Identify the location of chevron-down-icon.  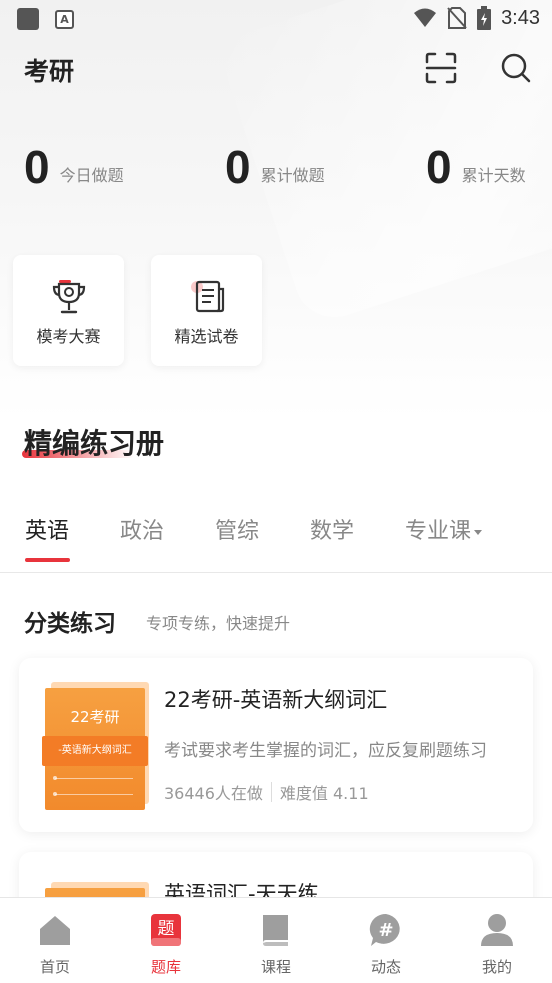
(478, 532).